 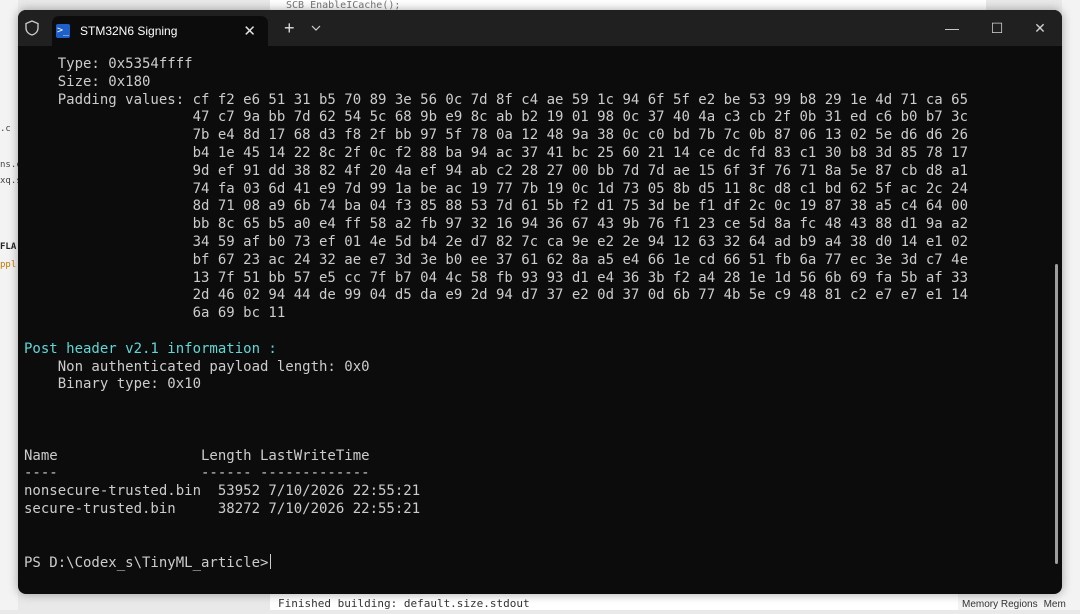 What do you see at coordinates (8, 265) in the screenshot?
I see `background-fragment: ppl` at bounding box center [8, 265].